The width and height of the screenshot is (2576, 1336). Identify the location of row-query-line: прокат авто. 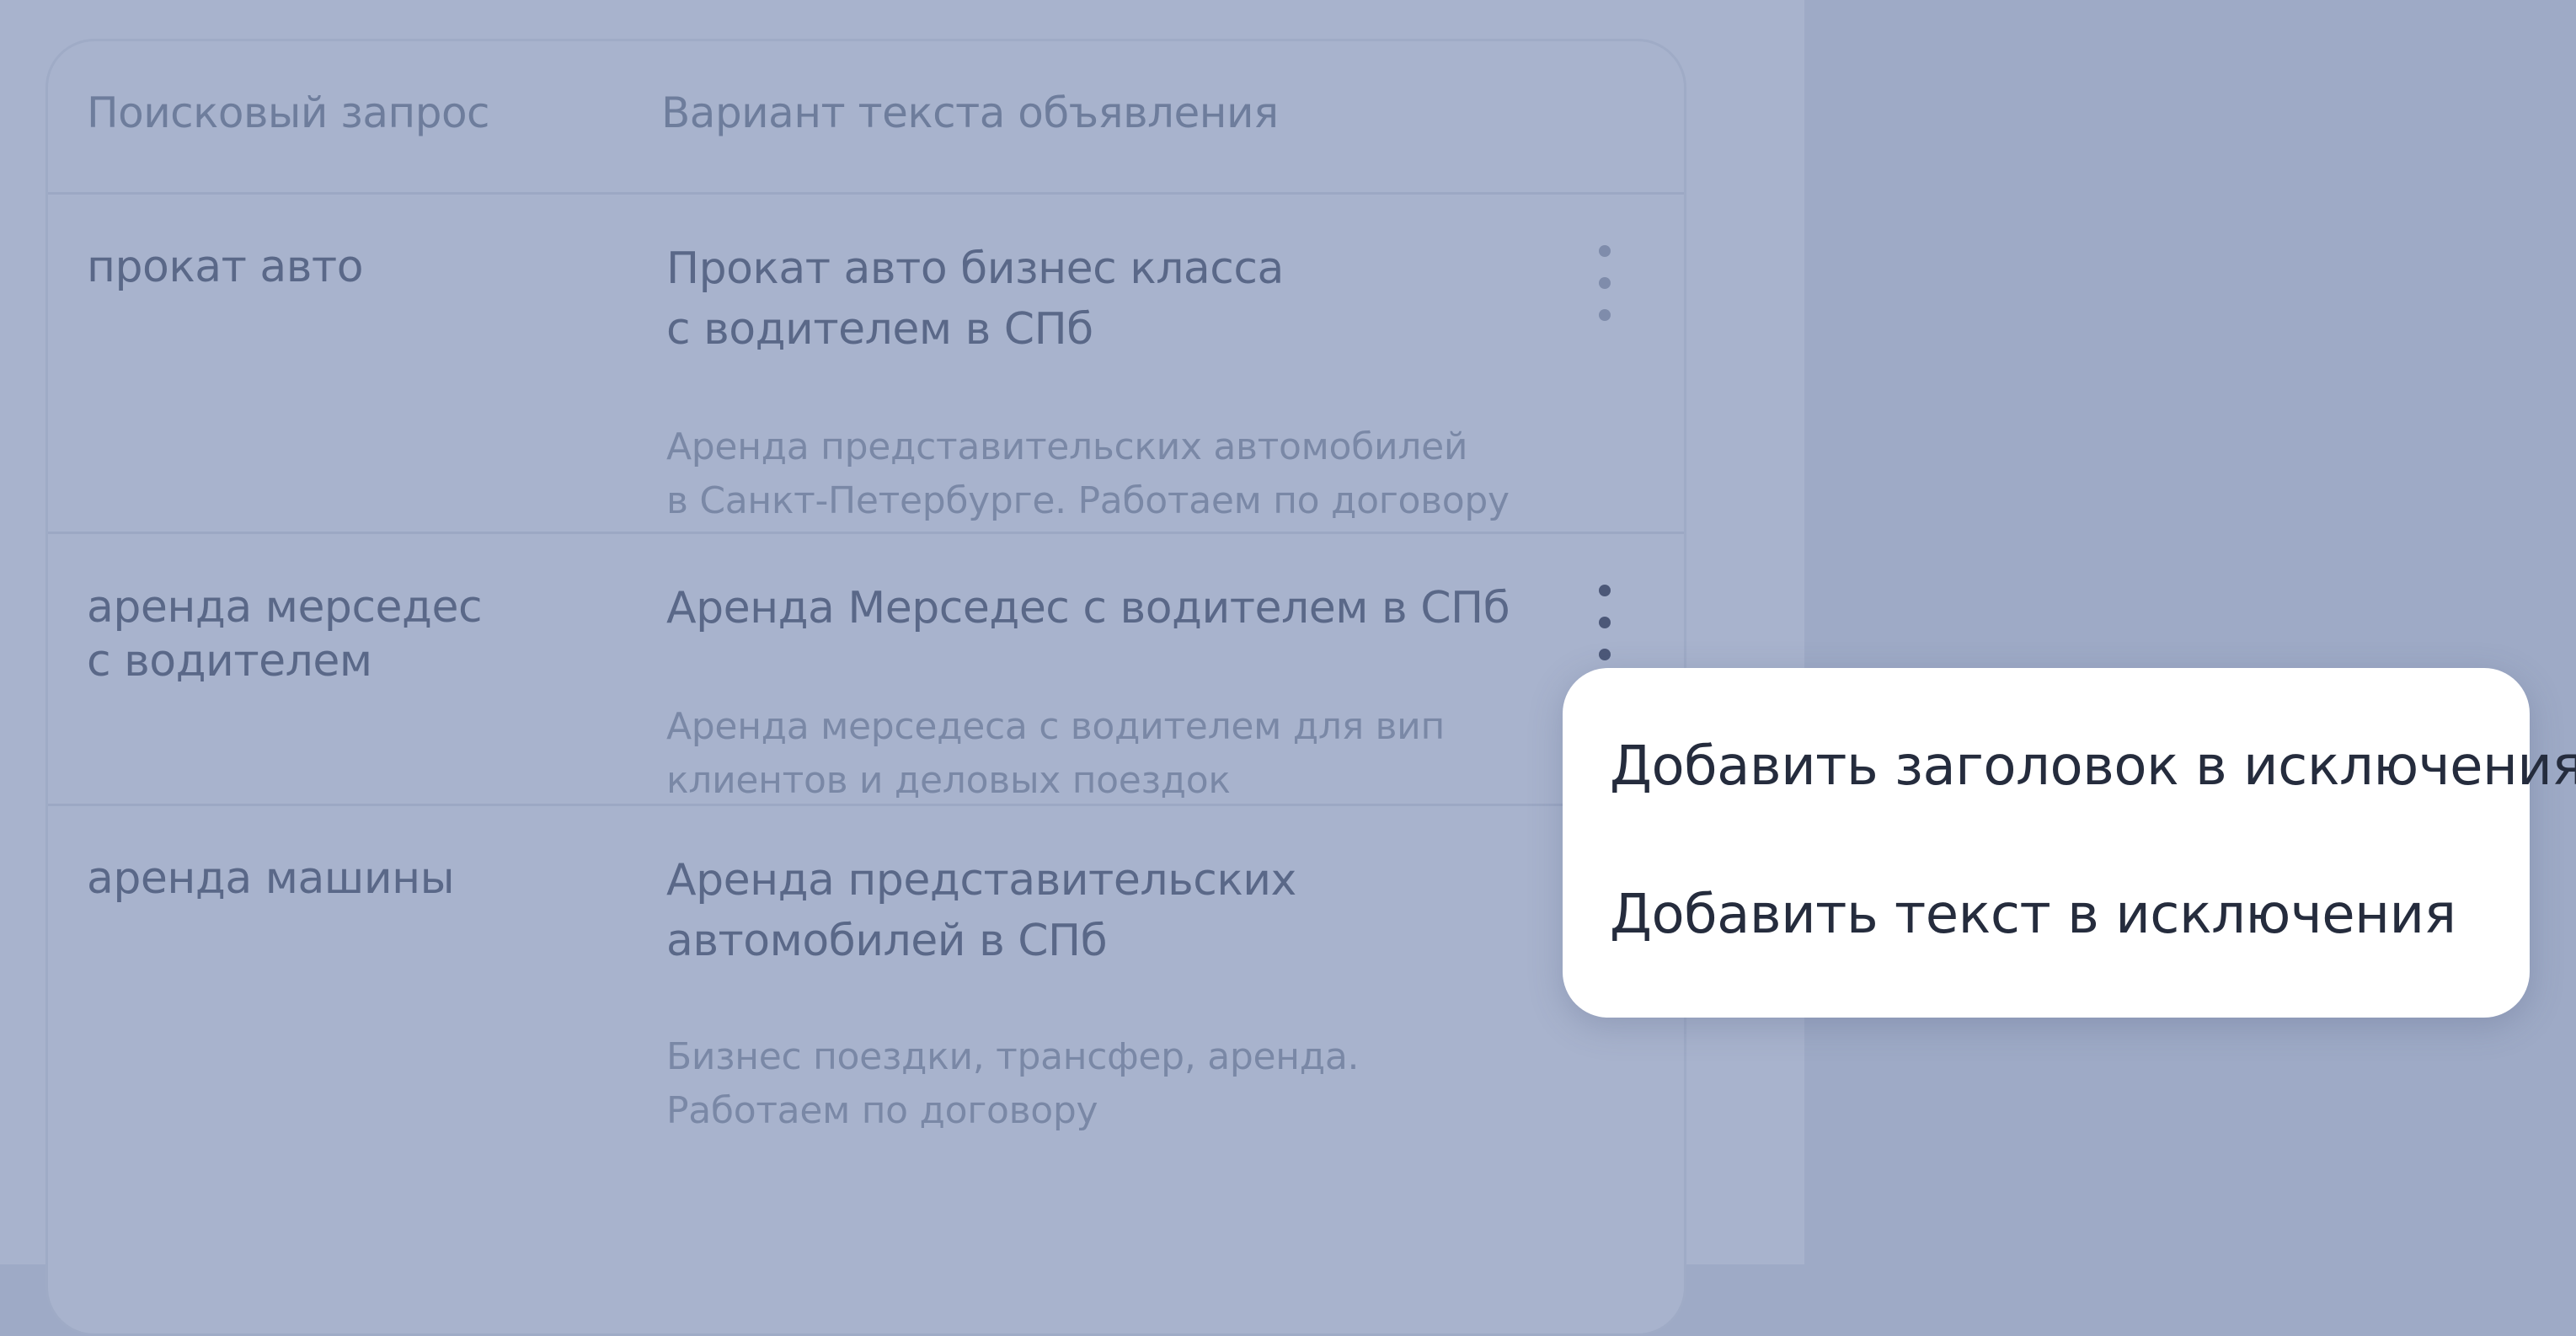
(225, 267).